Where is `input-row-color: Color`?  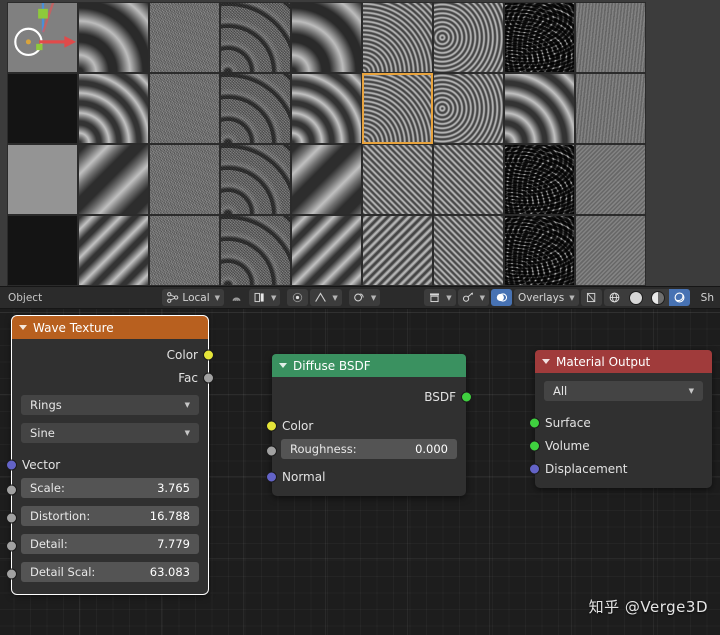 input-row-color: Color is located at coordinates (366, 425).